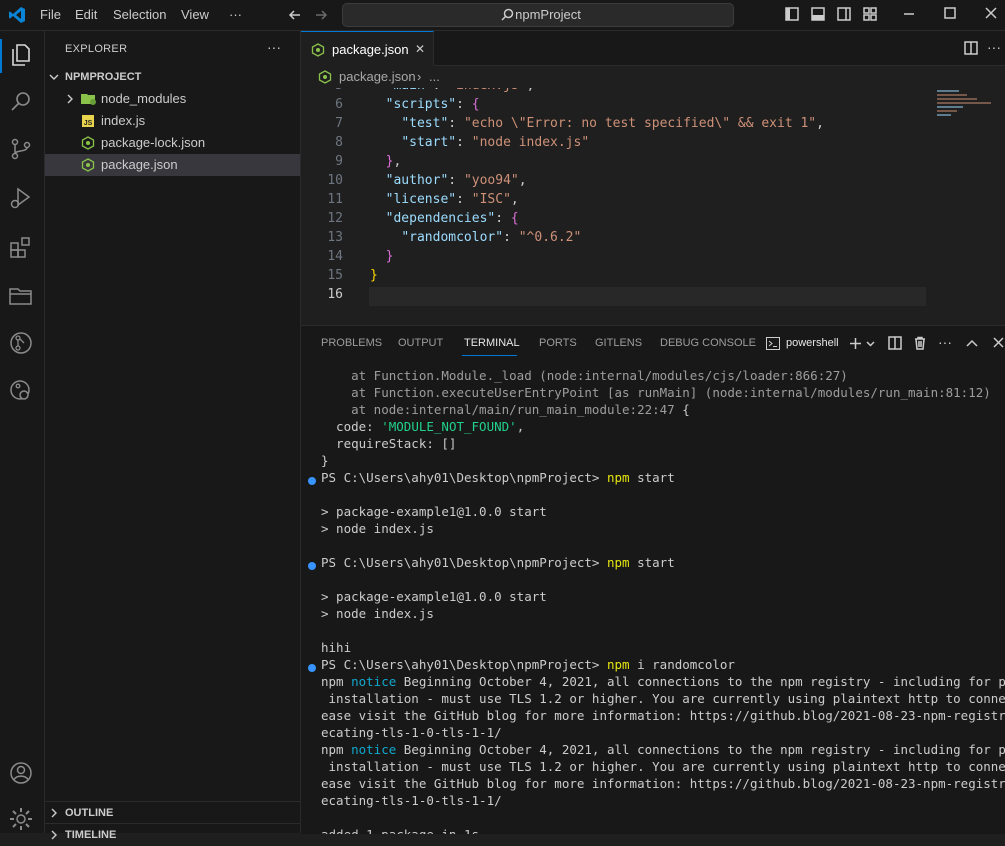 This screenshot has height=846, width=1005. Describe the element at coordinates (374, 275) in the screenshot. I see `code-line: }` at that location.